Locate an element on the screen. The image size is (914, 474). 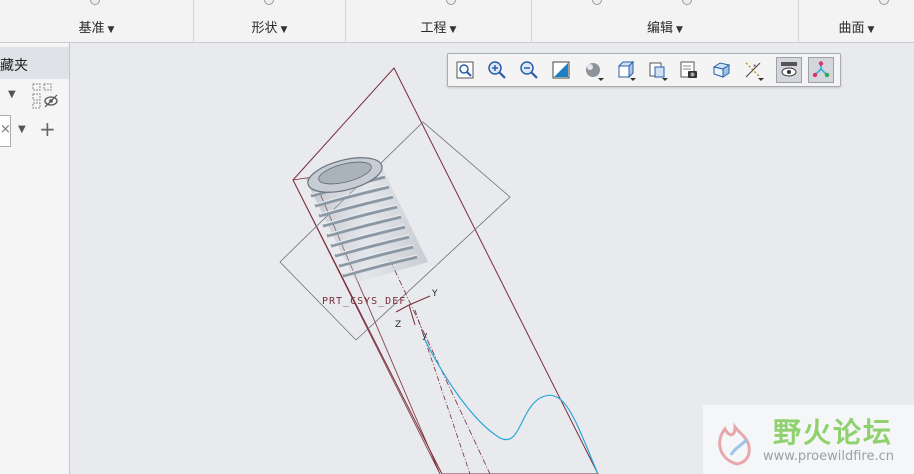
zoom-in-icon is located at coordinates (497, 70).